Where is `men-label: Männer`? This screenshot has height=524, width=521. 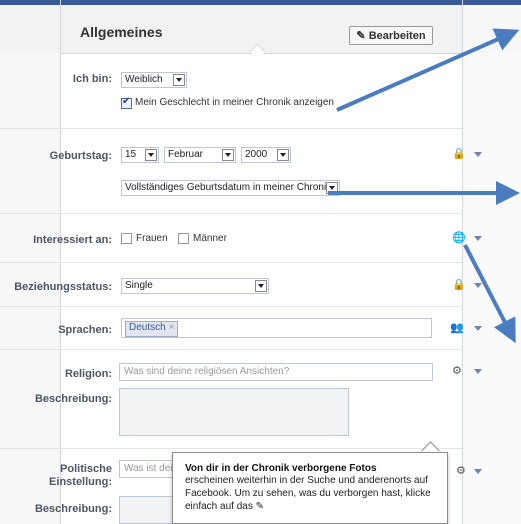
men-label: Männer is located at coordinates (210, 238).